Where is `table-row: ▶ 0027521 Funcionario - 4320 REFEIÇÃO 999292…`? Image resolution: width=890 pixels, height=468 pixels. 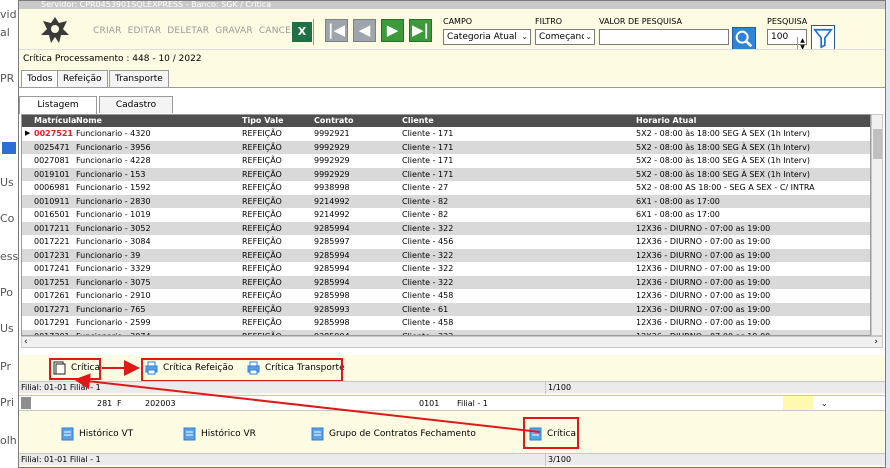 table-row: ▶ 0027521 Funcionario - 4320 REFEIÇÃO 999292… is located at coordinates (446, 134).